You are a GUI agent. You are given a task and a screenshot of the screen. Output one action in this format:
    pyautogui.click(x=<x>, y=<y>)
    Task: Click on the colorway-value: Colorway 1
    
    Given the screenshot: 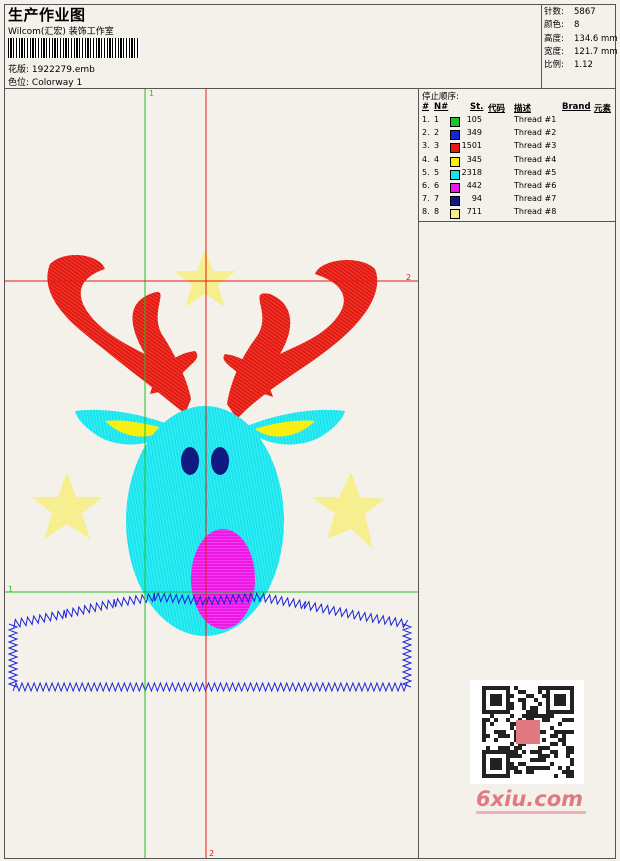 What is the action you would take?
    pyautogui.click(x=57, y=83)
    